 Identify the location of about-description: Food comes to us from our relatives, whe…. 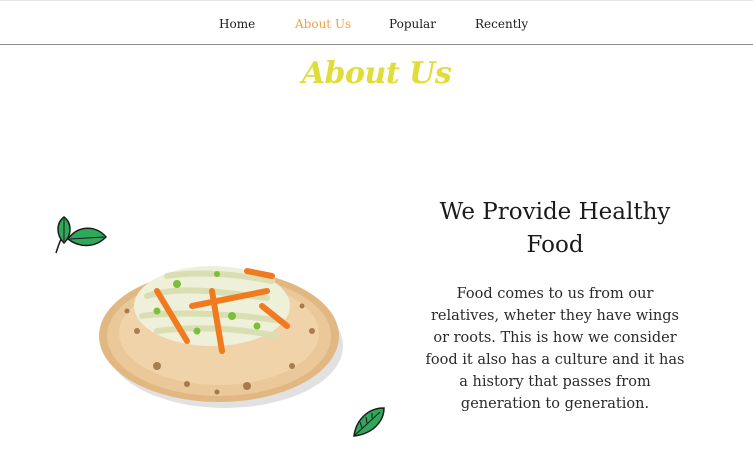
(555, 349).